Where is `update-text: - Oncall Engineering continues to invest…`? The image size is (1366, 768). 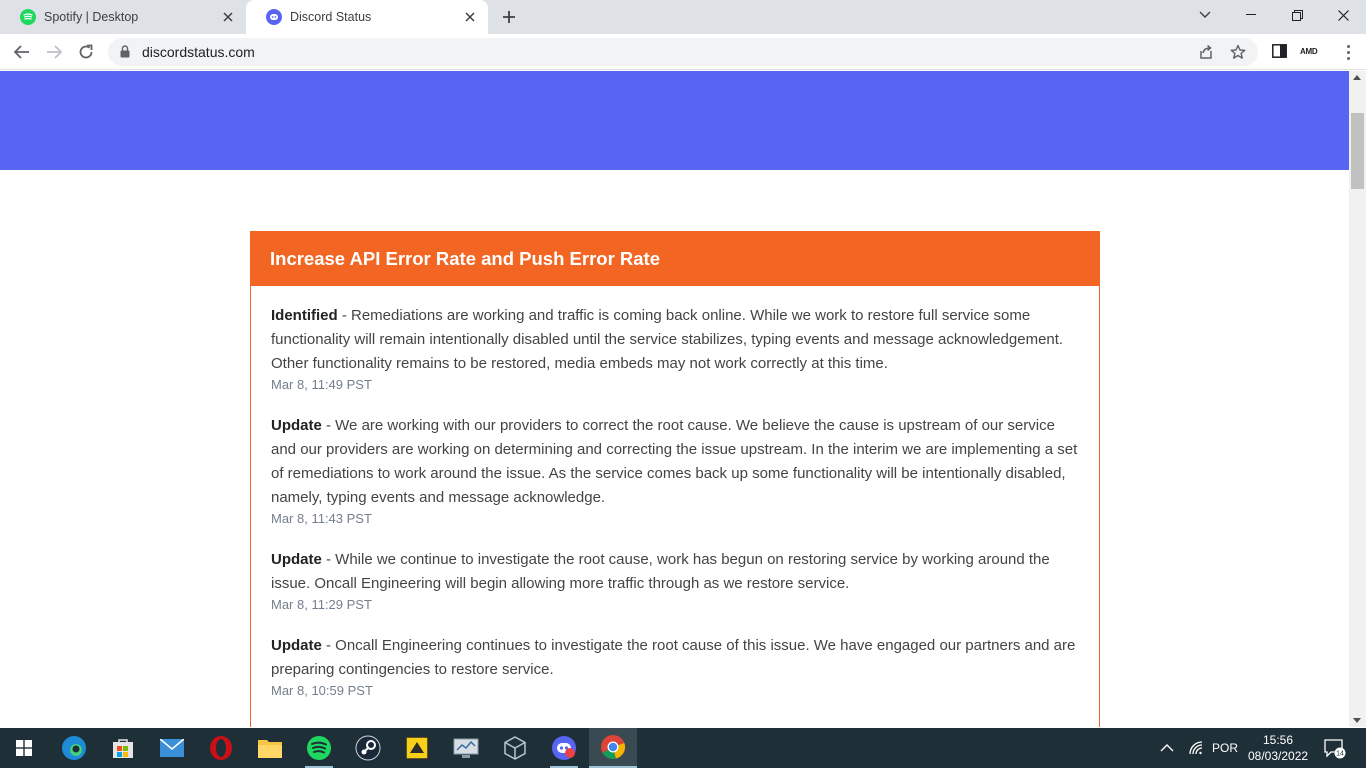 update-text: - Oncall Engineering continues to invest… is located at coordinates (673, 657).